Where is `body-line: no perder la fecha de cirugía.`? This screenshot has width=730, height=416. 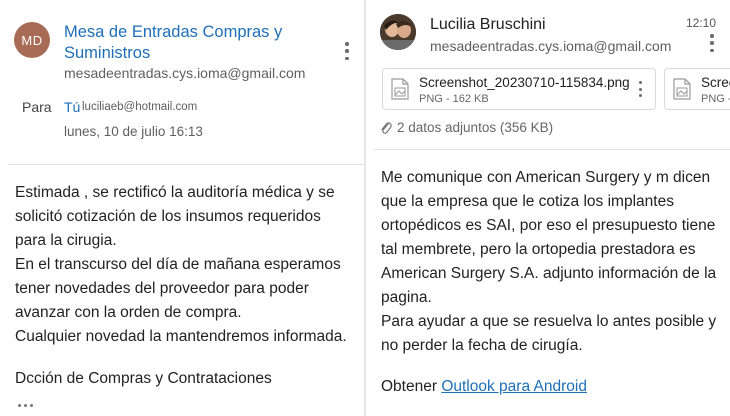
body-line: no perder la fecha de cirugía. is located at coordinates (482, 345).